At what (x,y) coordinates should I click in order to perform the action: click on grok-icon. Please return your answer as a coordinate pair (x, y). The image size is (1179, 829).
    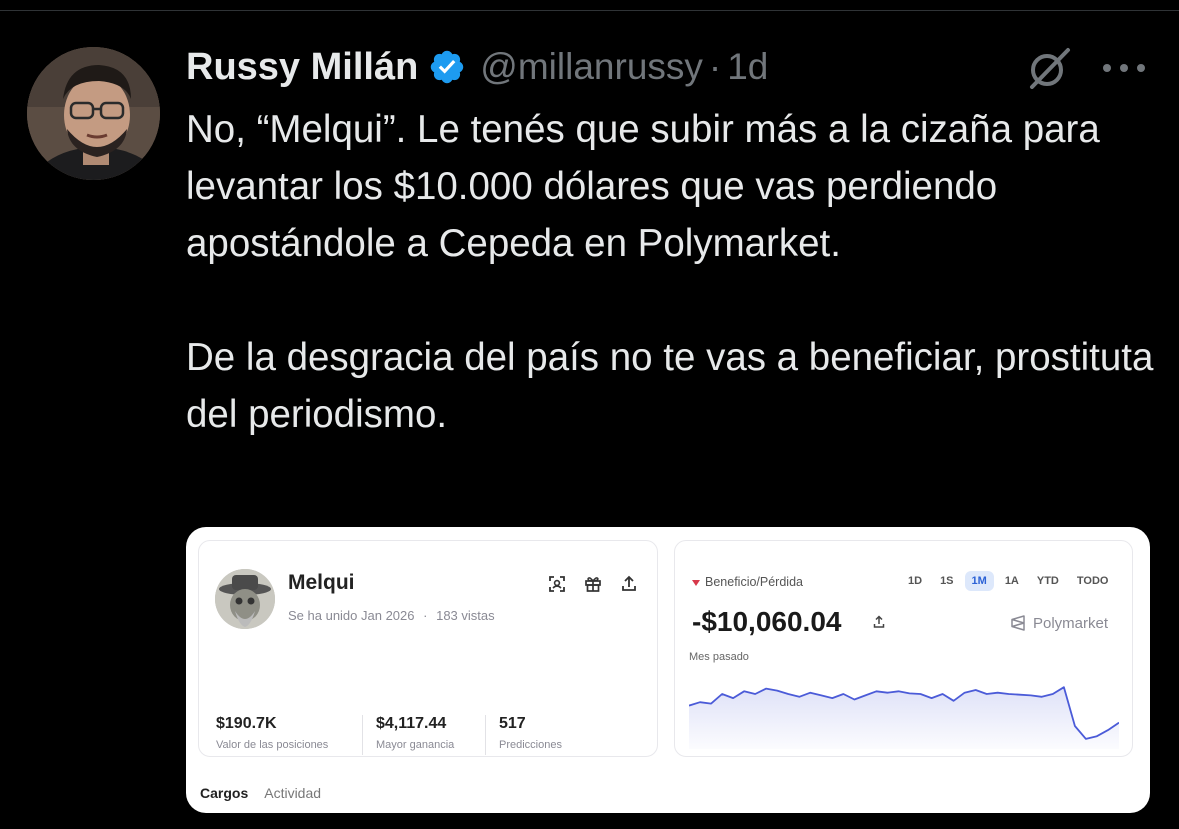
    Looking at the image, I should click on (1048, 68).